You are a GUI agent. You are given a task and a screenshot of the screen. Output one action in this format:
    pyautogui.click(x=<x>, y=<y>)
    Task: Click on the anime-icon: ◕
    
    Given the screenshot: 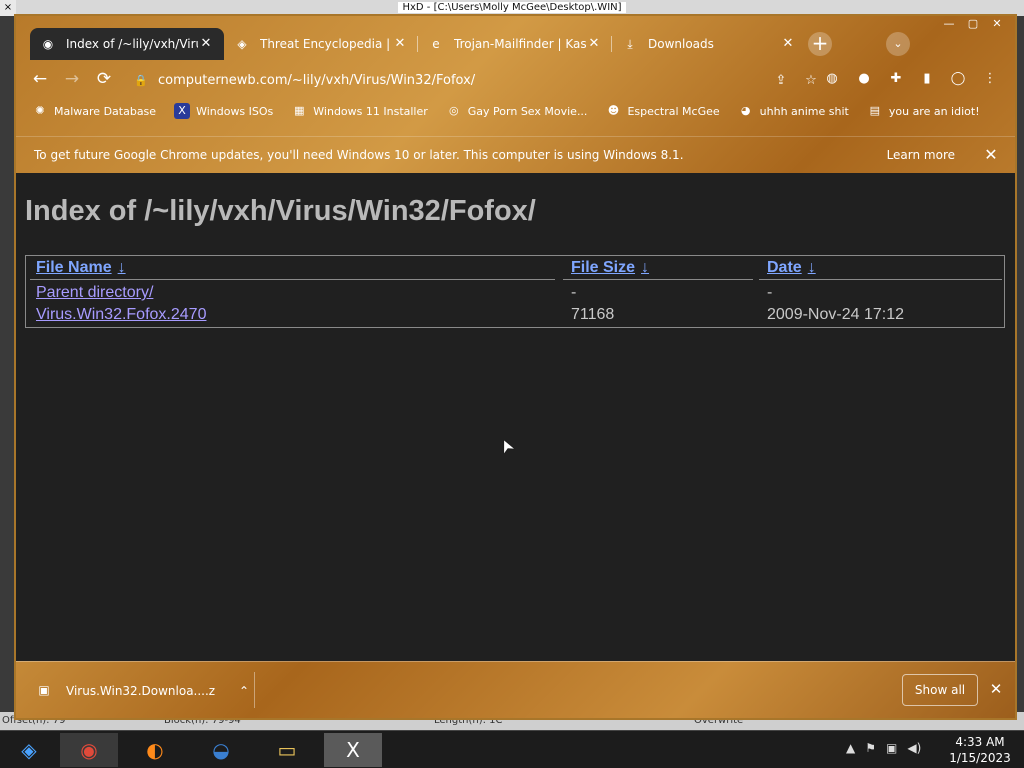 What is the action you would take?
    pyautogui.click(x=745, y=110)
    